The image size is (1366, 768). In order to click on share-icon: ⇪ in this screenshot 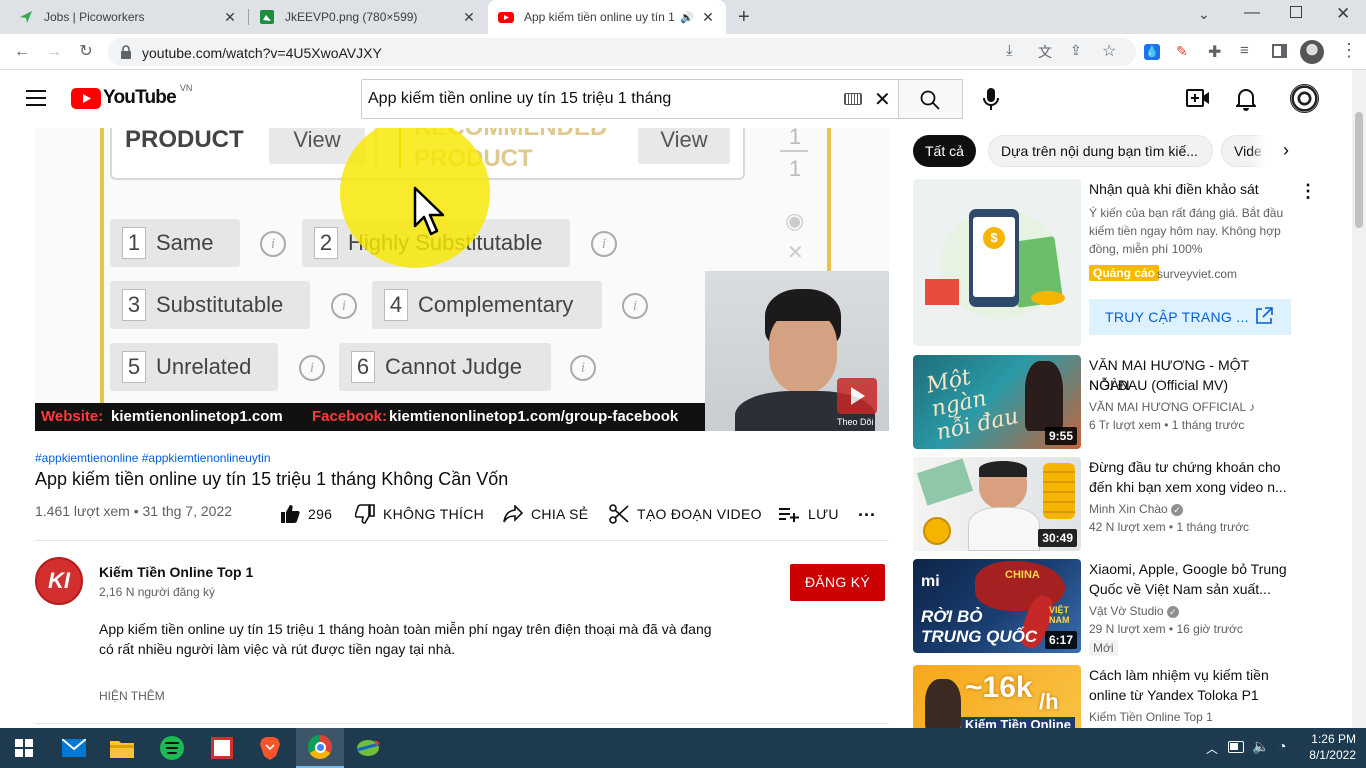, I will do `click(1076, 50)`.